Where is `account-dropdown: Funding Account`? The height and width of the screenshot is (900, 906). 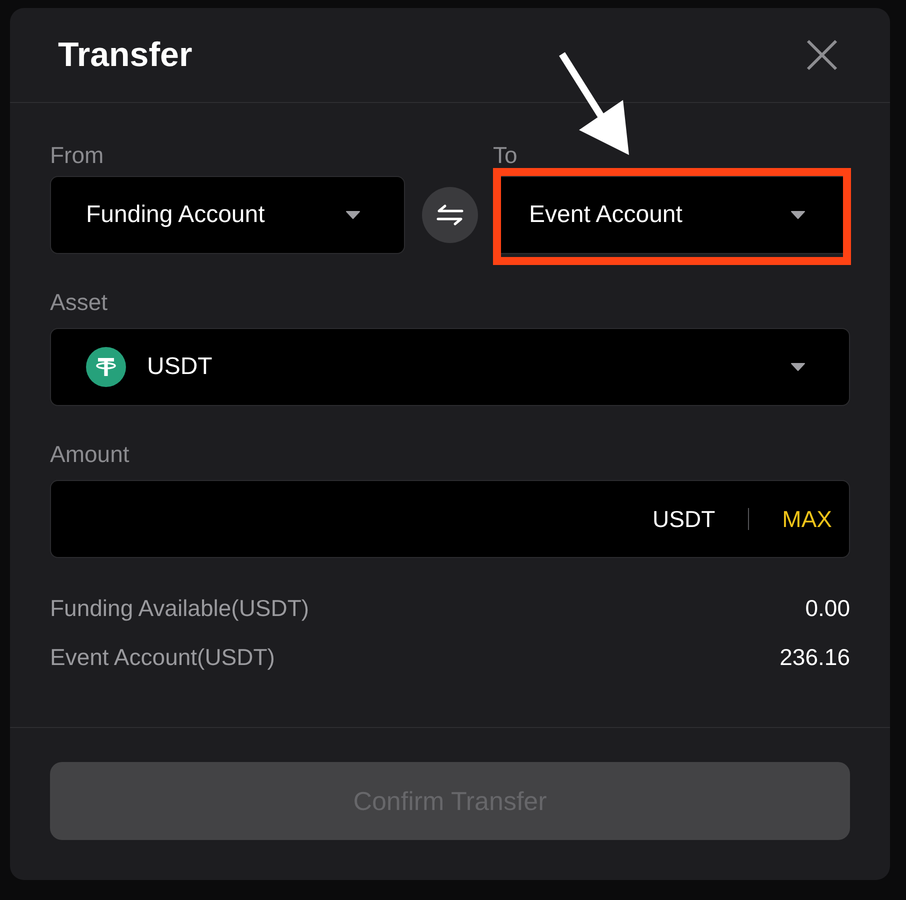
account-dropdown: Funding Account is located at coordinates (227, 215).